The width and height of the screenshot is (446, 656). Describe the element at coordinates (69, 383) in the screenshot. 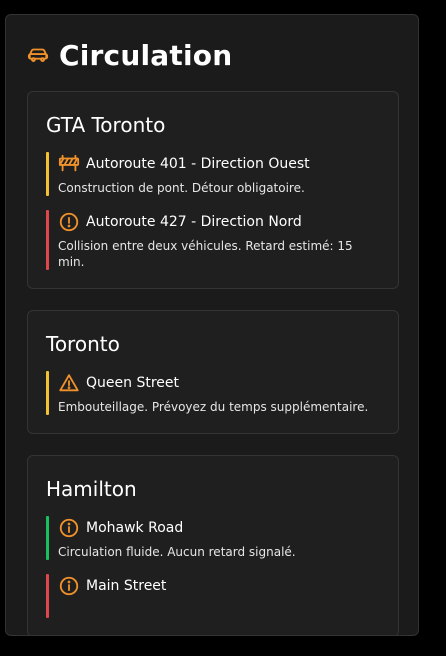

I see `warning-triangle-icon` at that location.